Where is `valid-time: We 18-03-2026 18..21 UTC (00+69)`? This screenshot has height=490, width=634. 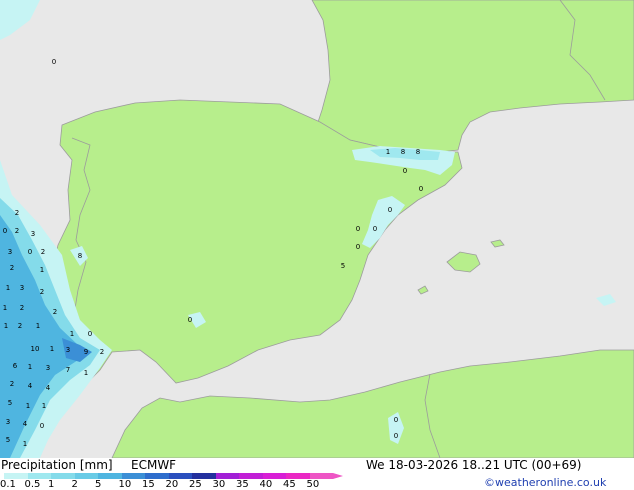 valid-time: We 18-03-2026 18..21 UTC (00+69) is located at coordinates (474, 465).